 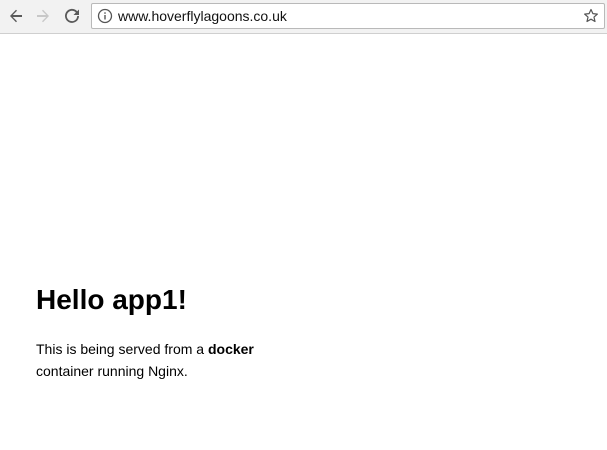 What do you see at coordinates (348, 16) in the screenshot?
I see `address-bar: www.hoverflylagoons.co.uk` at bounding box center [348, 16].